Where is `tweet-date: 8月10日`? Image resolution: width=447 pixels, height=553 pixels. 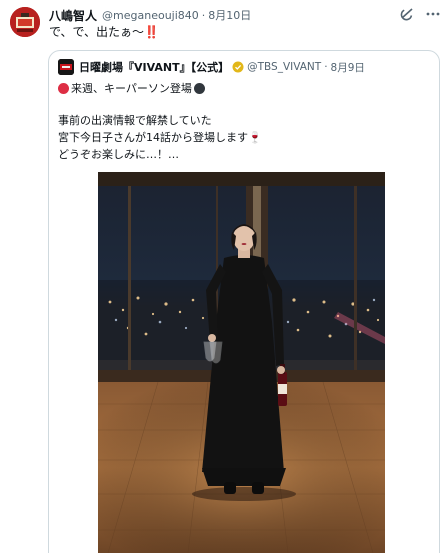
tweet-date: 8月10日 is located at coordinates (229, 15).